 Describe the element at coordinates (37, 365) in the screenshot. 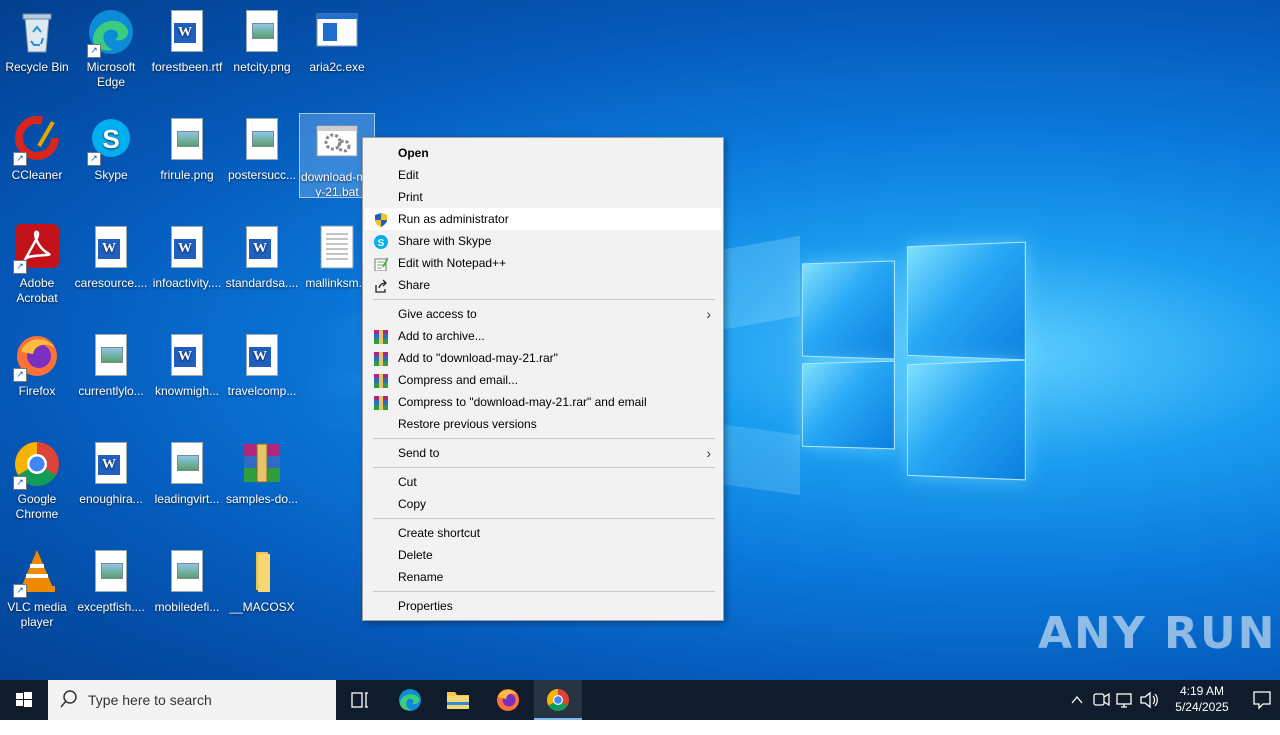

I see `desktop-icon-firefox: ↗ Firefox` at that location.